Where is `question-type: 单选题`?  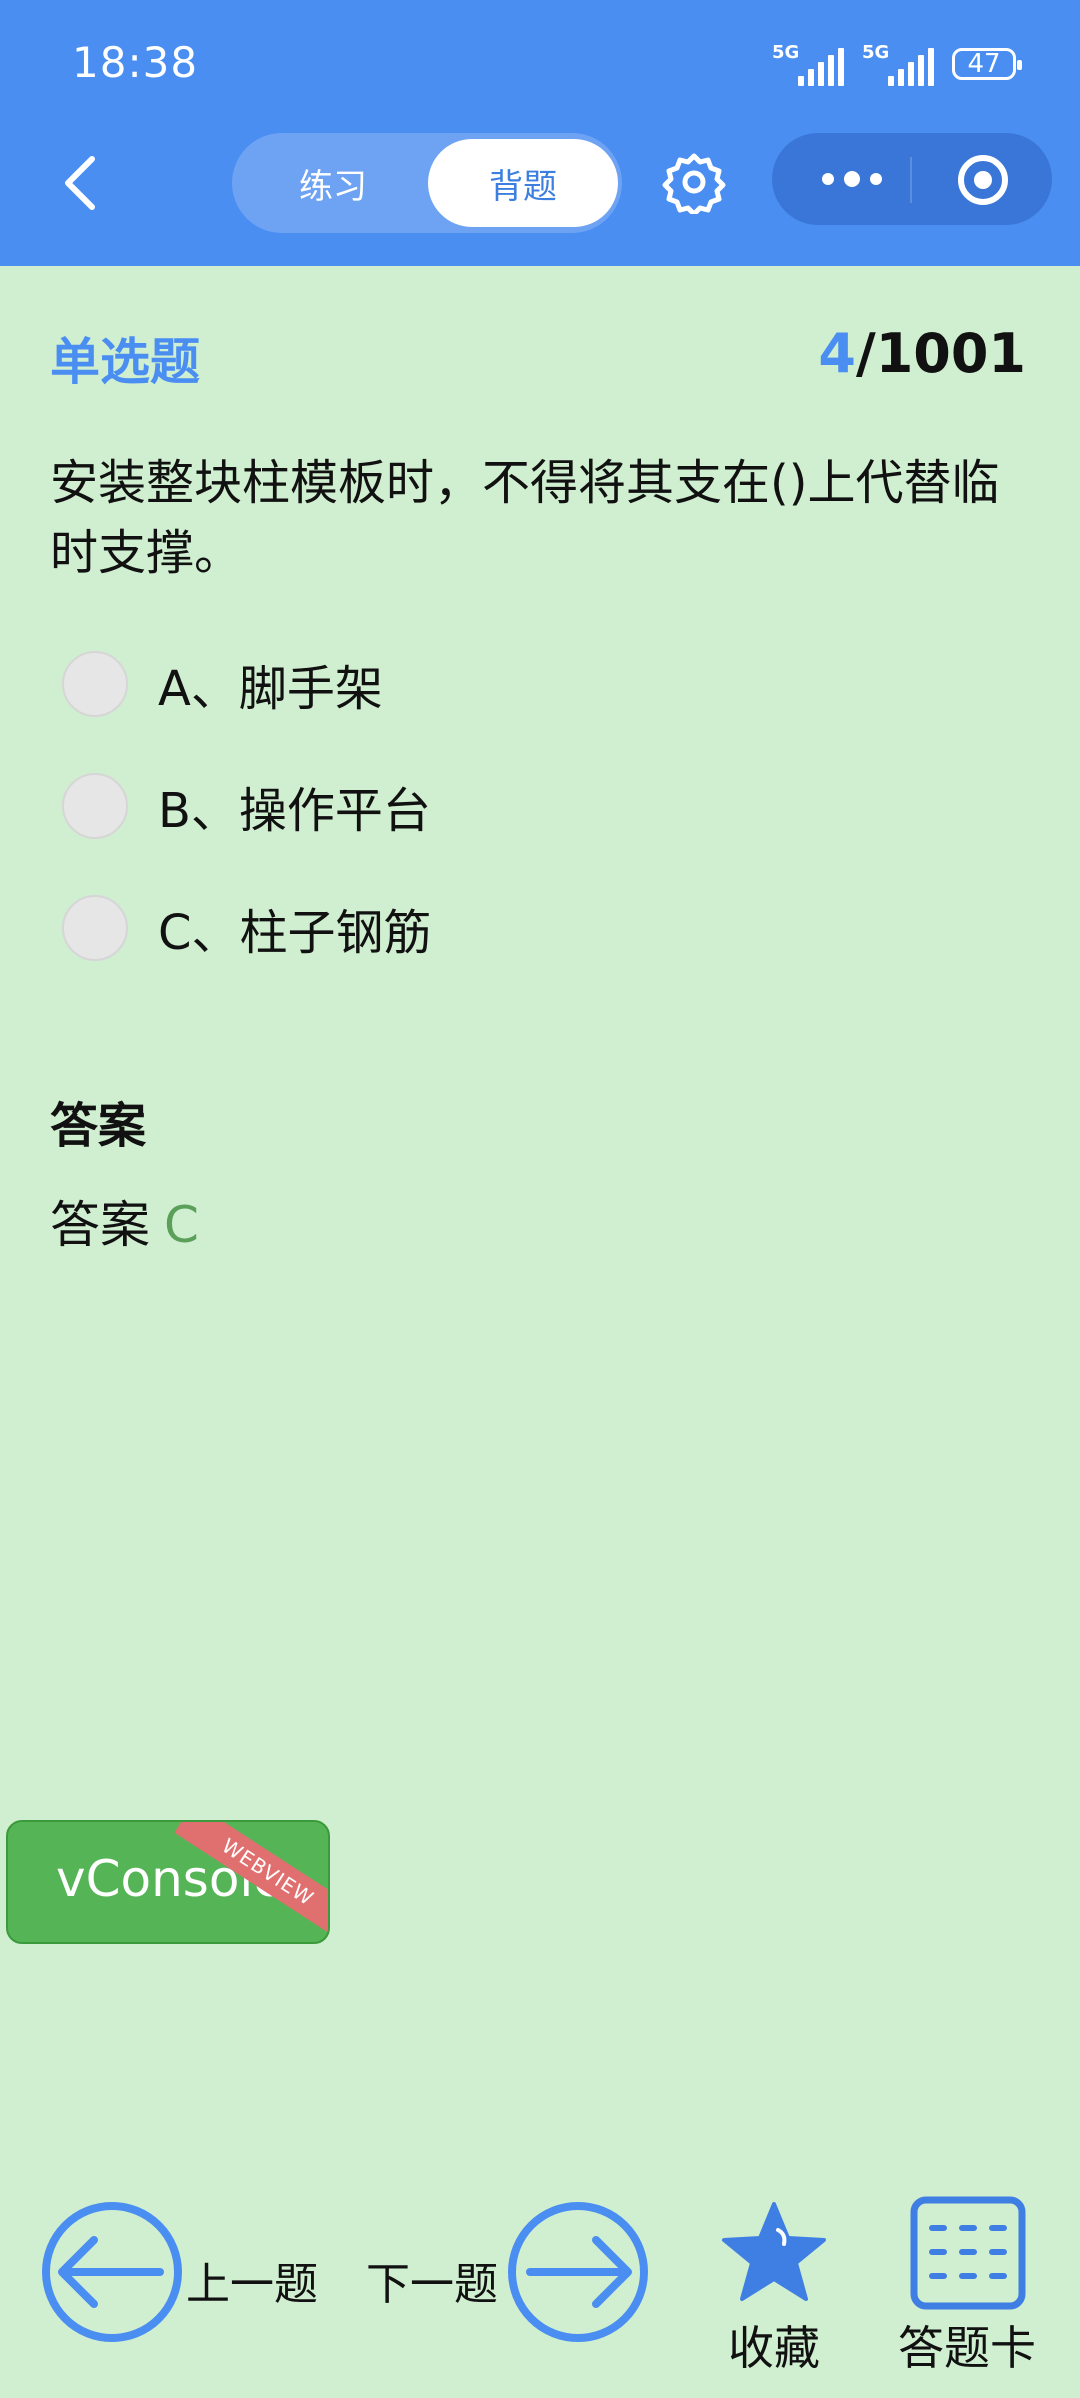 question-type: 单选题 is located at coordinates (125, 362).